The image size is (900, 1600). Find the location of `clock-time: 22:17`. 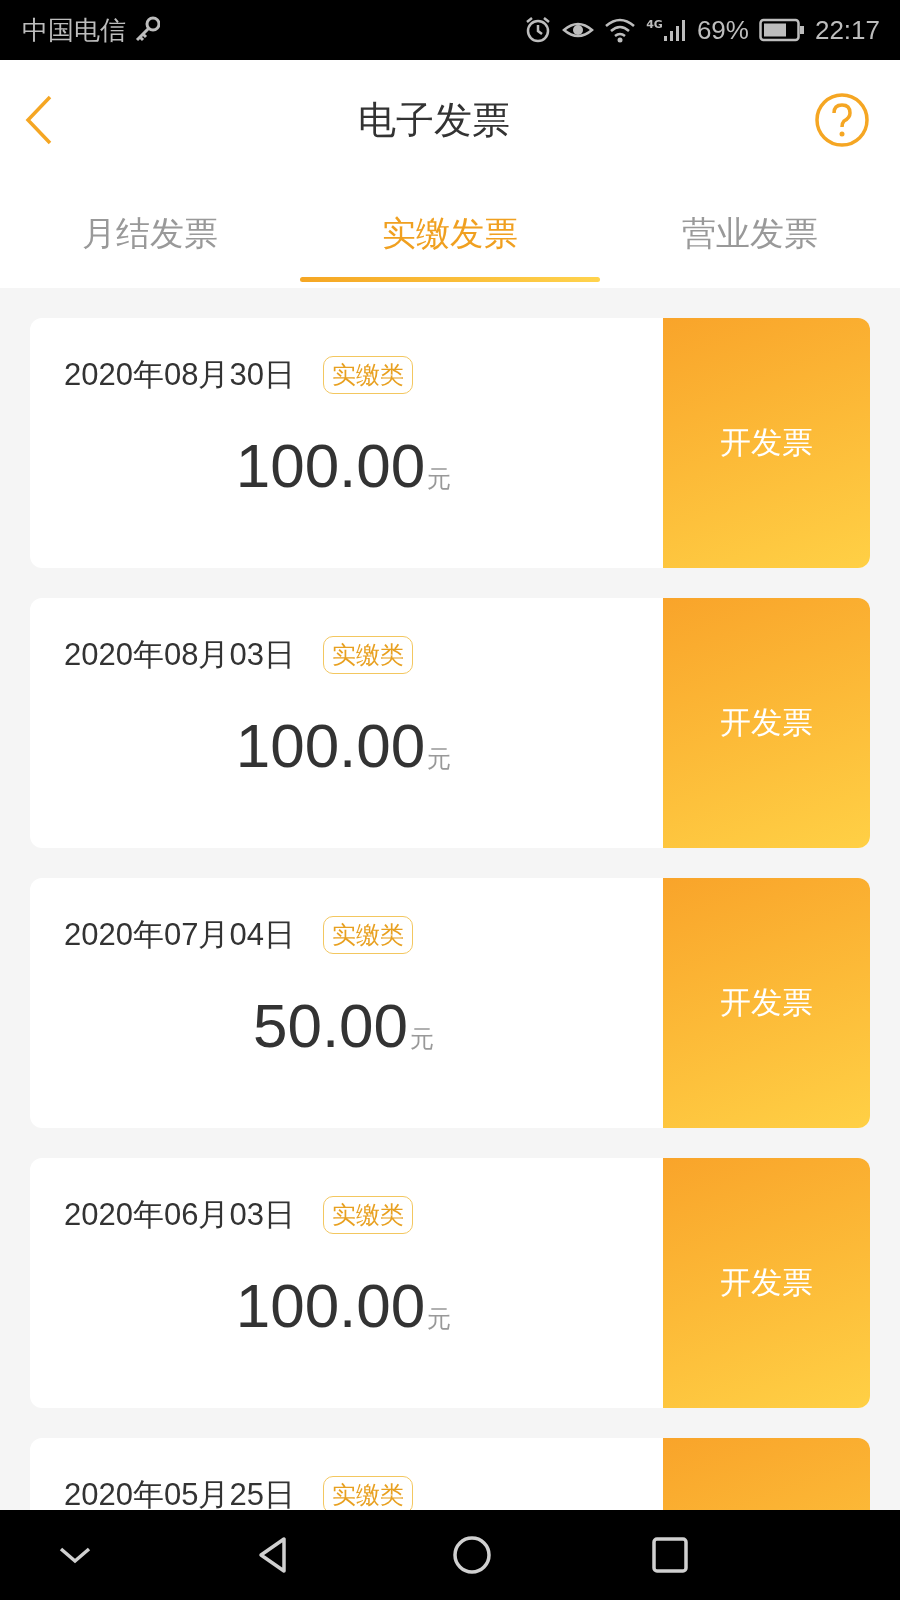

clock-time: 22:17 is located at coordinates (847, 30).